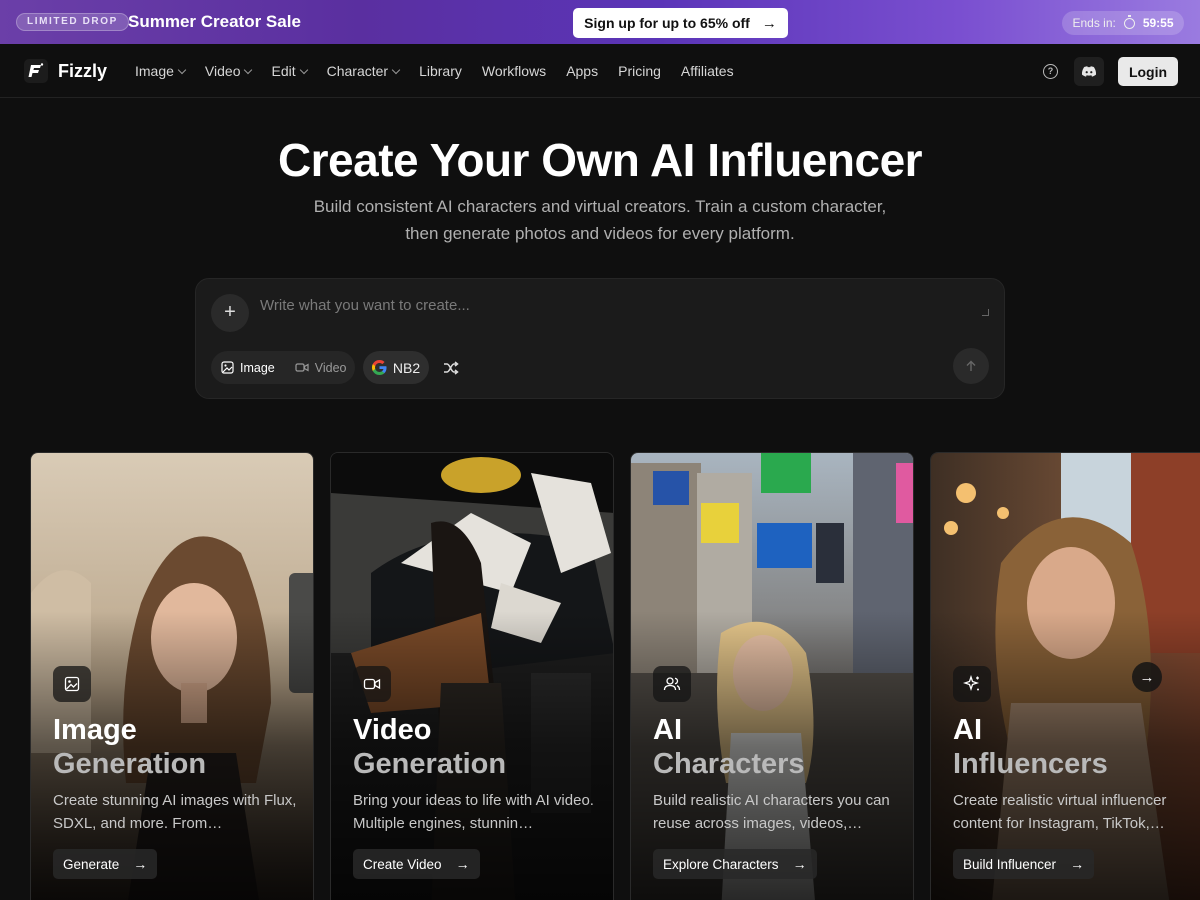 This screenshot has width=1200, height=900. I want to click on nav-item-pricing: Pricing, so click(639, 71).